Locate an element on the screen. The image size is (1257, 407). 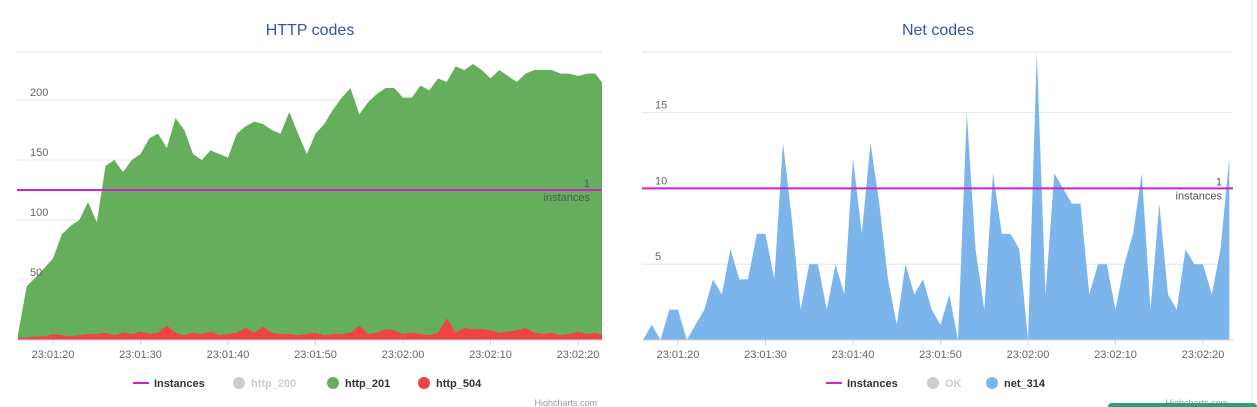
instances-plot-line: 1 instances is located at coordinates (937, 189).